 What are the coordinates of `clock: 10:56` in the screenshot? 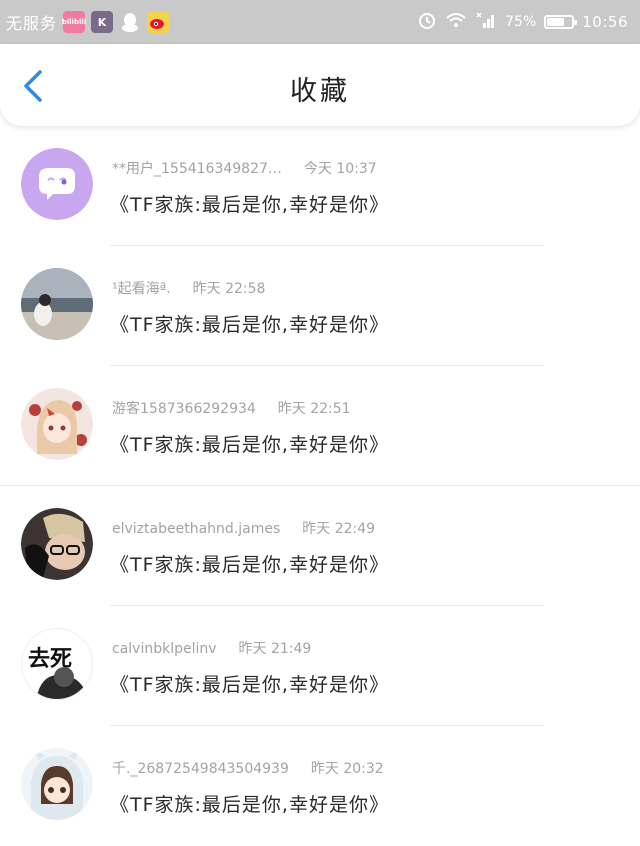 It's located at (605, 22).